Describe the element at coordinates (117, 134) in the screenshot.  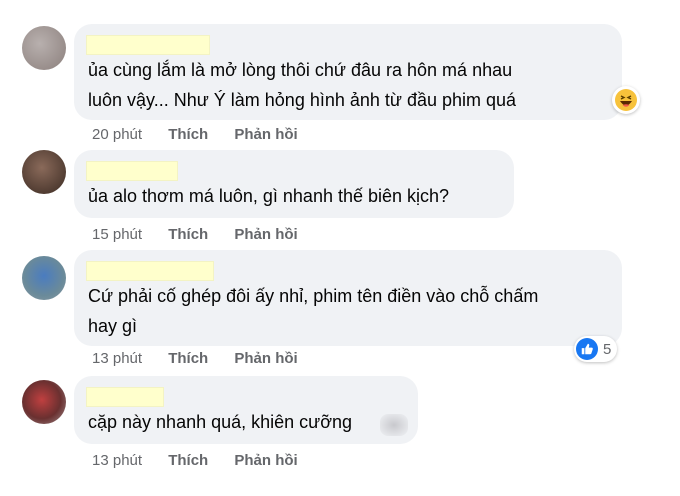
I see `comment-time: 20 phút` at that location.